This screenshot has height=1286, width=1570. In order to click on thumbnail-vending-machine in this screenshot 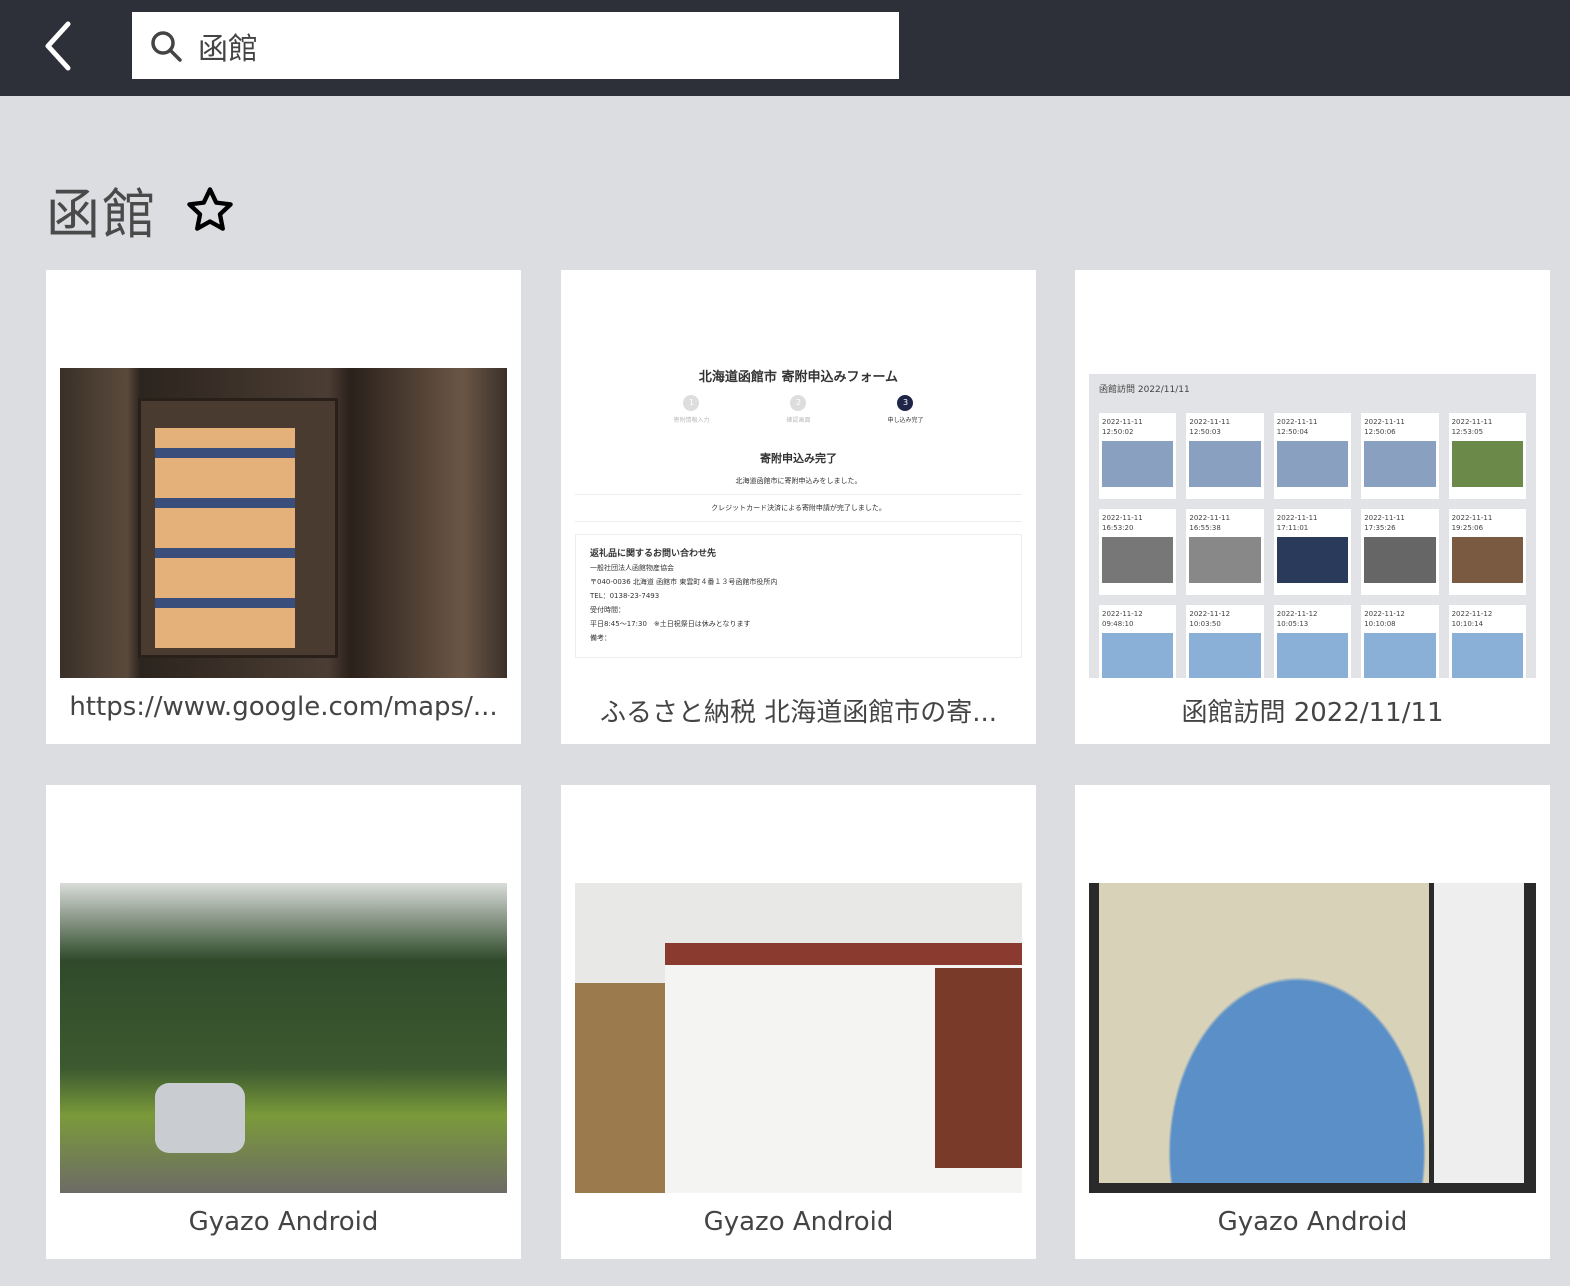, I will do `click(283, 523)`.